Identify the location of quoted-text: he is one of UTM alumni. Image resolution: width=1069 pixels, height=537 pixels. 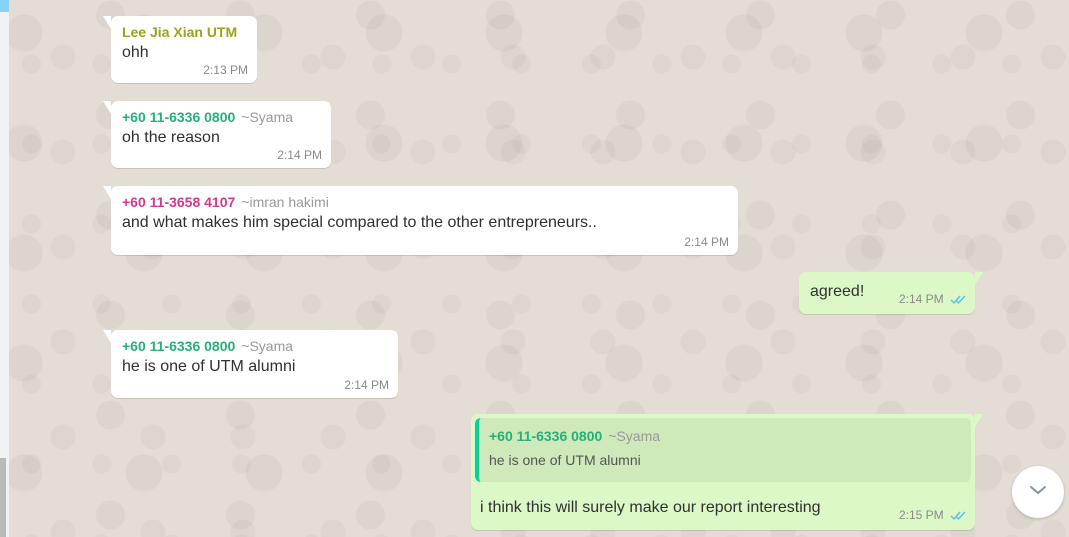
(565, 460).